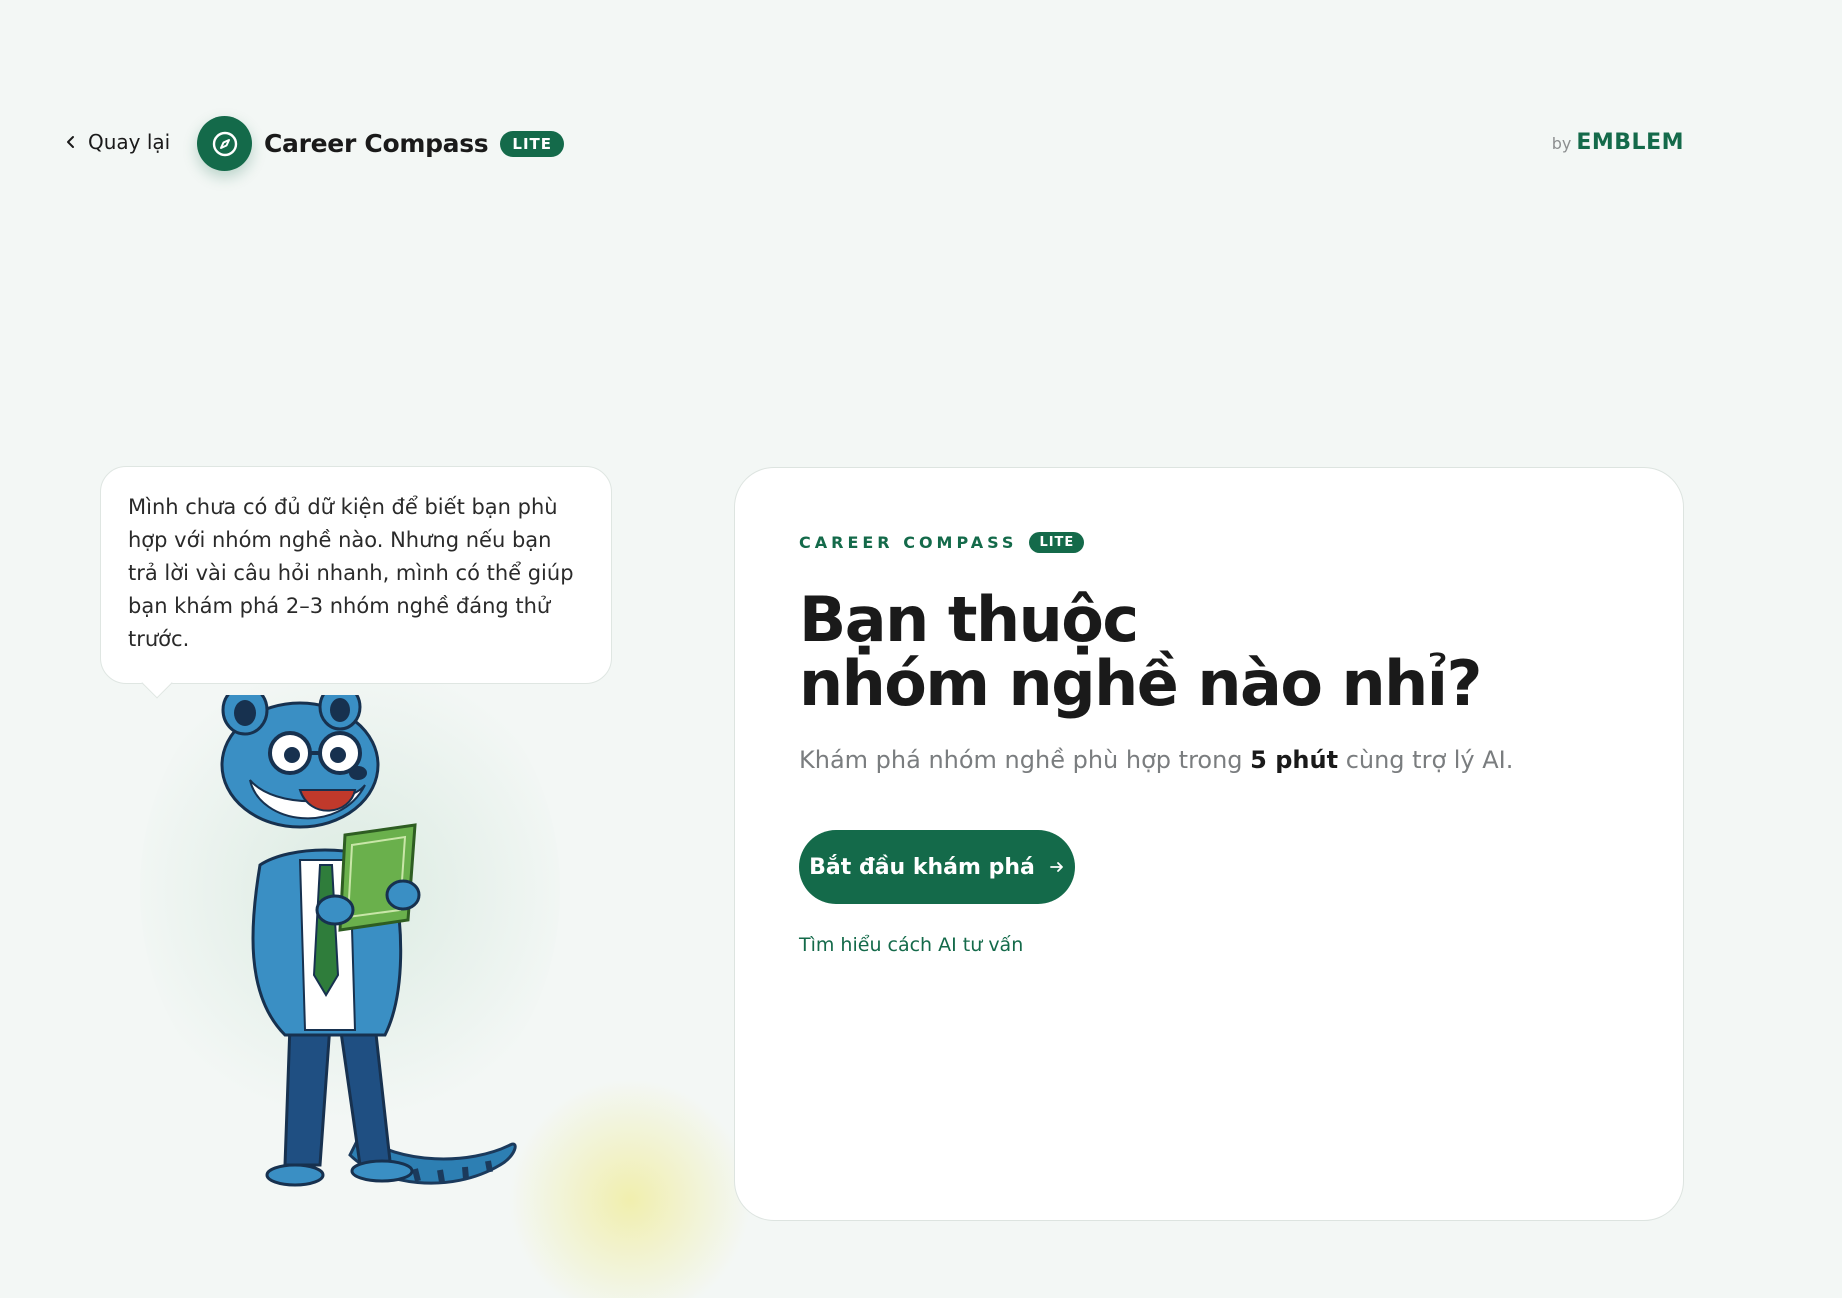 This screenshot has height=1298, width=1842. I want to click on subtitle-start: Khám phá nhóm nghề phù hợp trong, so click(1025, 760).